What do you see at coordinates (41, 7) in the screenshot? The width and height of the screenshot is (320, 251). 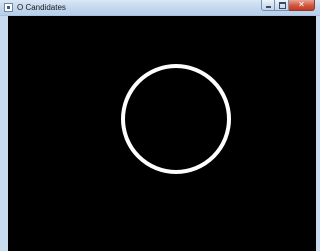 I see `window-title: O Candidates` at bounding box center [41, 7].